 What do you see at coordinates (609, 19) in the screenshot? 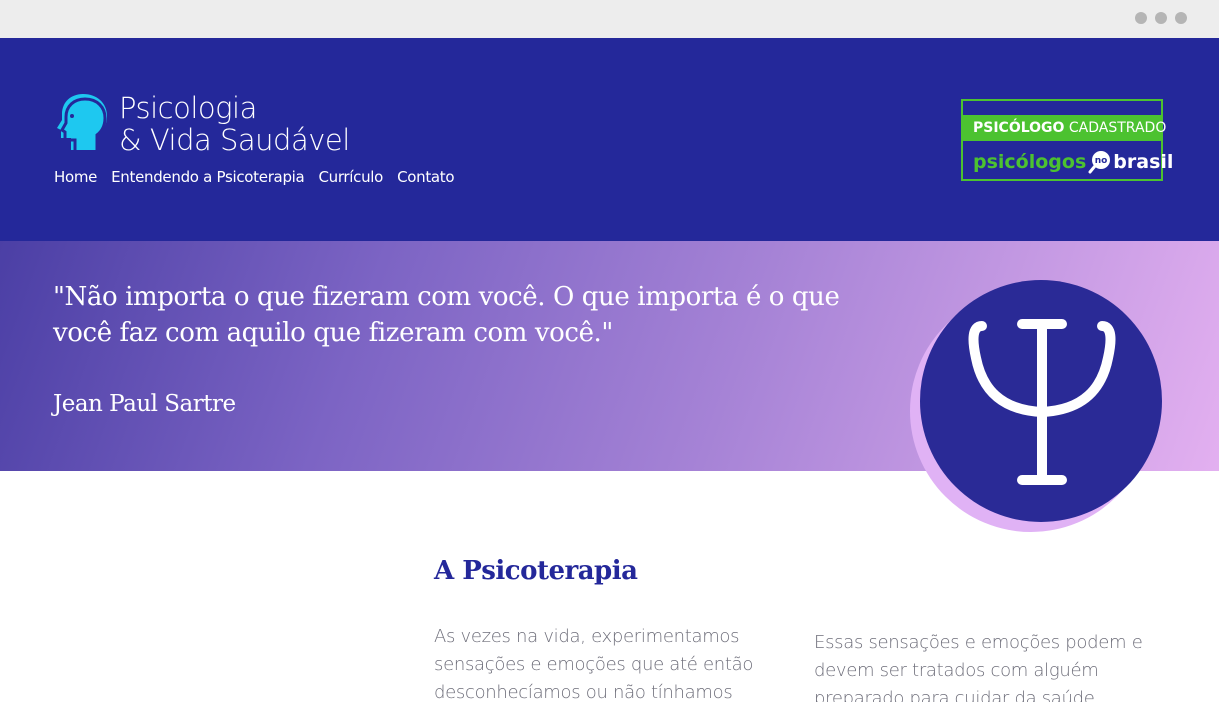
I see `browser-chrome` at bounding box center [609, 19].